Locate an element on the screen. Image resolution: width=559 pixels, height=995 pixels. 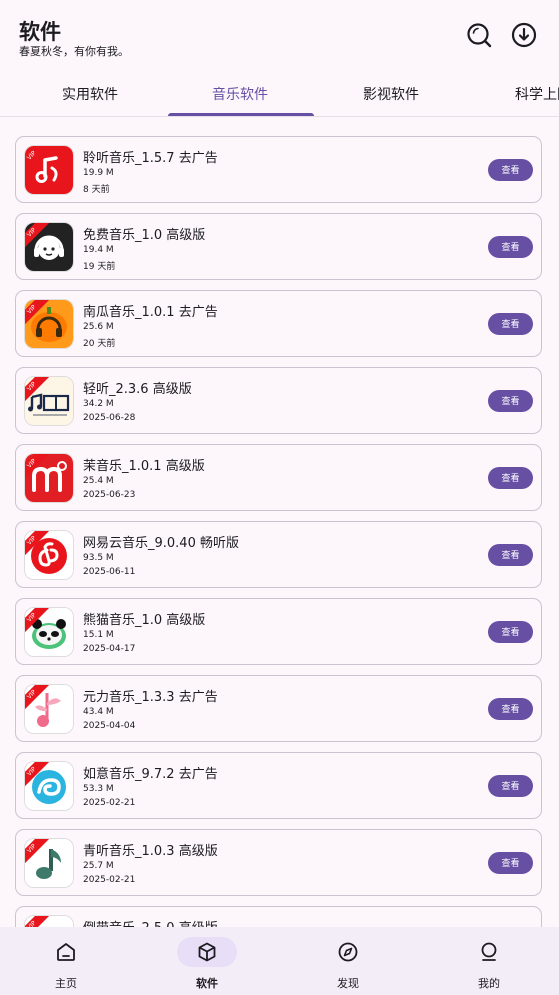
nav-discover: 发现 is located at coordinates (348, 961).